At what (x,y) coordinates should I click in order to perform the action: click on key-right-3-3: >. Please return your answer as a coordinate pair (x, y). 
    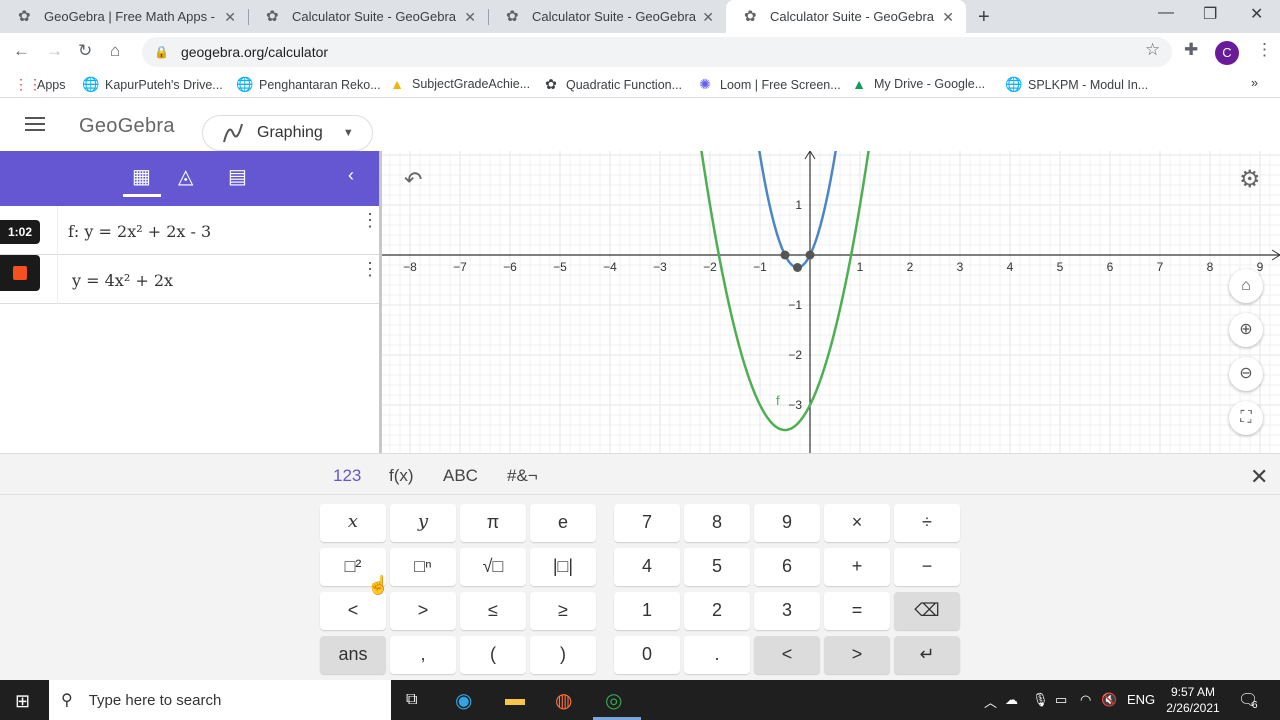
    Looking at the image, I should click on (857, 655).